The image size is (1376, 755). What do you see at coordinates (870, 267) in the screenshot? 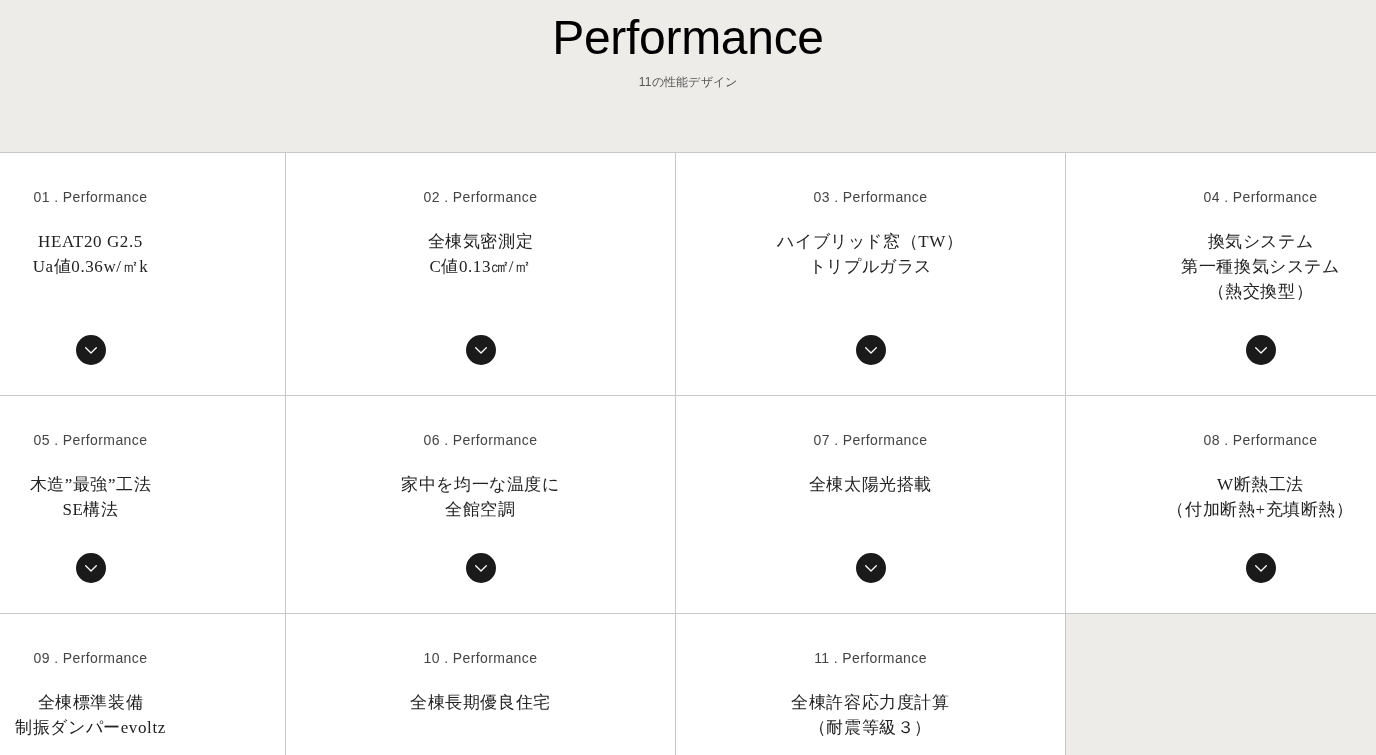
I see `item-title: トリプルガラス` at bounding box center [870, 267].